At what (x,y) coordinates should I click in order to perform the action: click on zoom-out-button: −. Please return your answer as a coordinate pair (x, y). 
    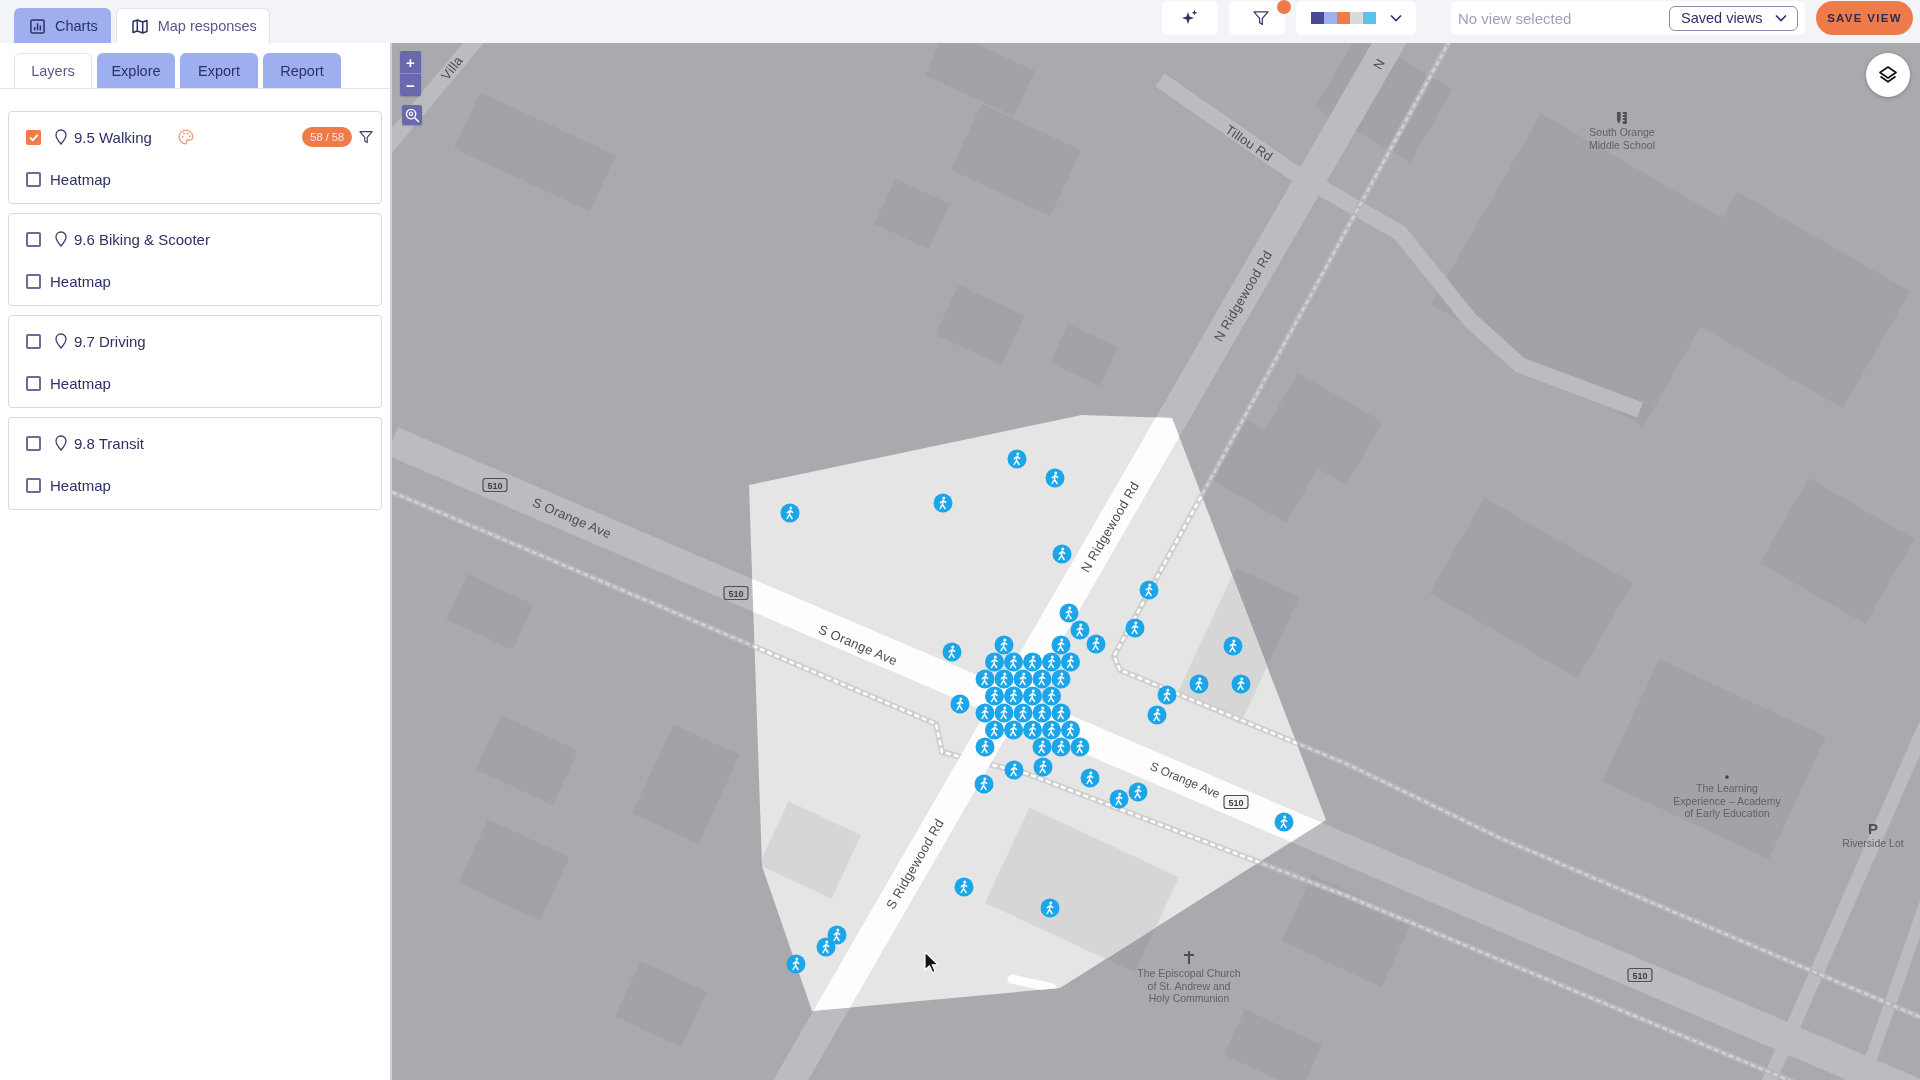
    Looking at the image, I should click on (410, 85).